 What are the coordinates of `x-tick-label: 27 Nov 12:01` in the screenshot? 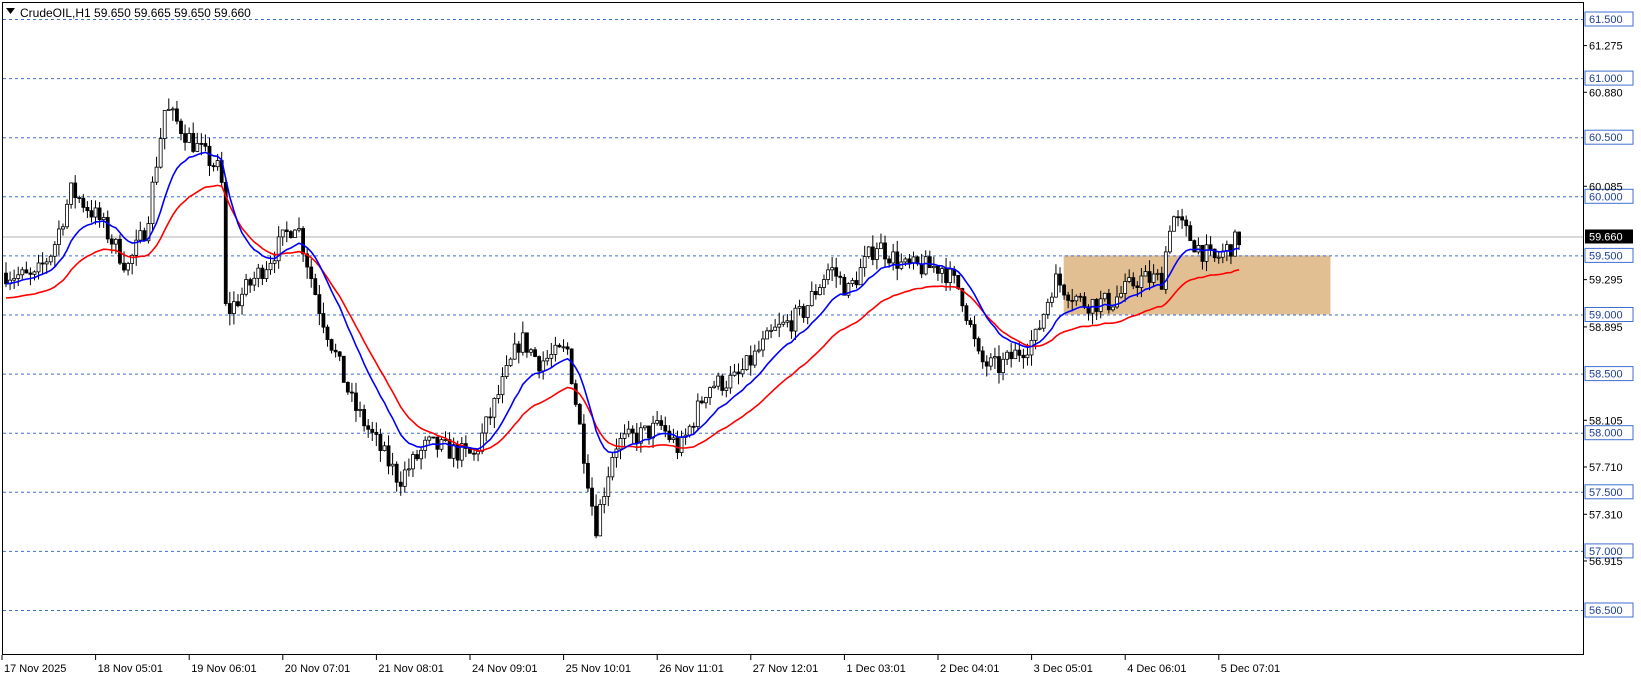 It's located at (785, 669).